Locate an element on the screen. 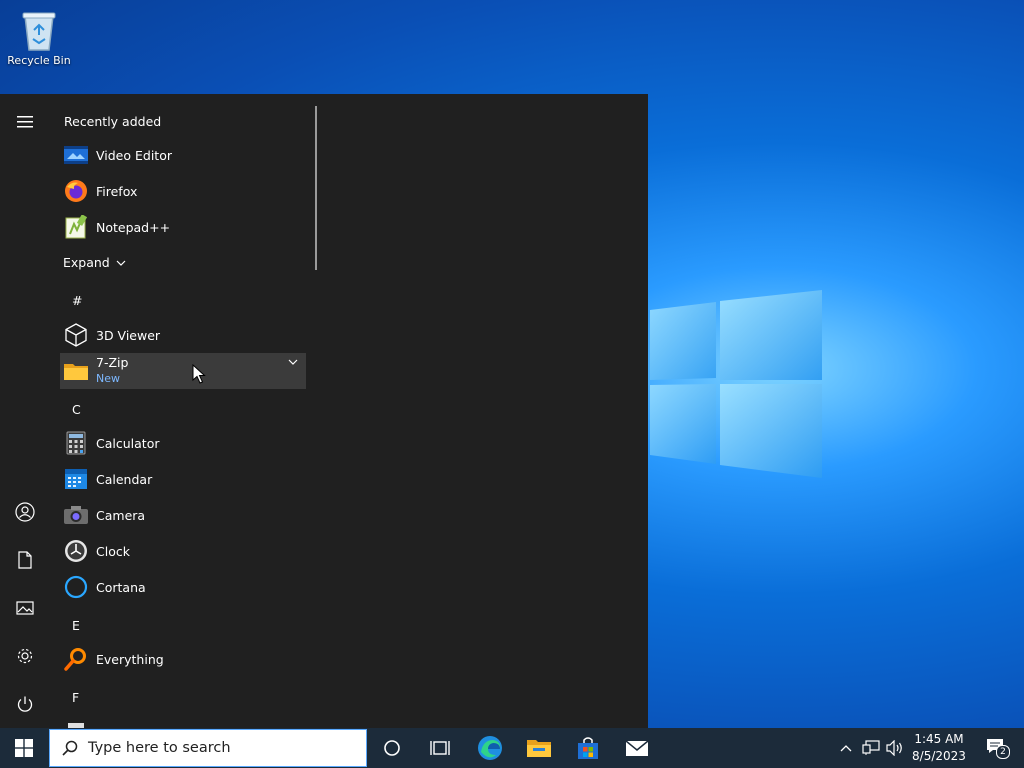  user-icon is located at coordinates (25, 512).